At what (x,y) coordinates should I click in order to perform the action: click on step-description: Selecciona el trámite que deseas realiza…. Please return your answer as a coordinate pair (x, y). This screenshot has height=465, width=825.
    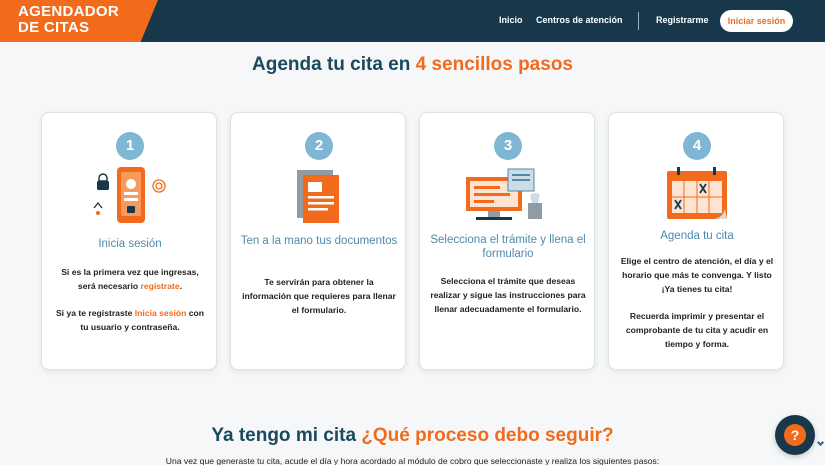
    Looking at the image, I should click on (508, 295).